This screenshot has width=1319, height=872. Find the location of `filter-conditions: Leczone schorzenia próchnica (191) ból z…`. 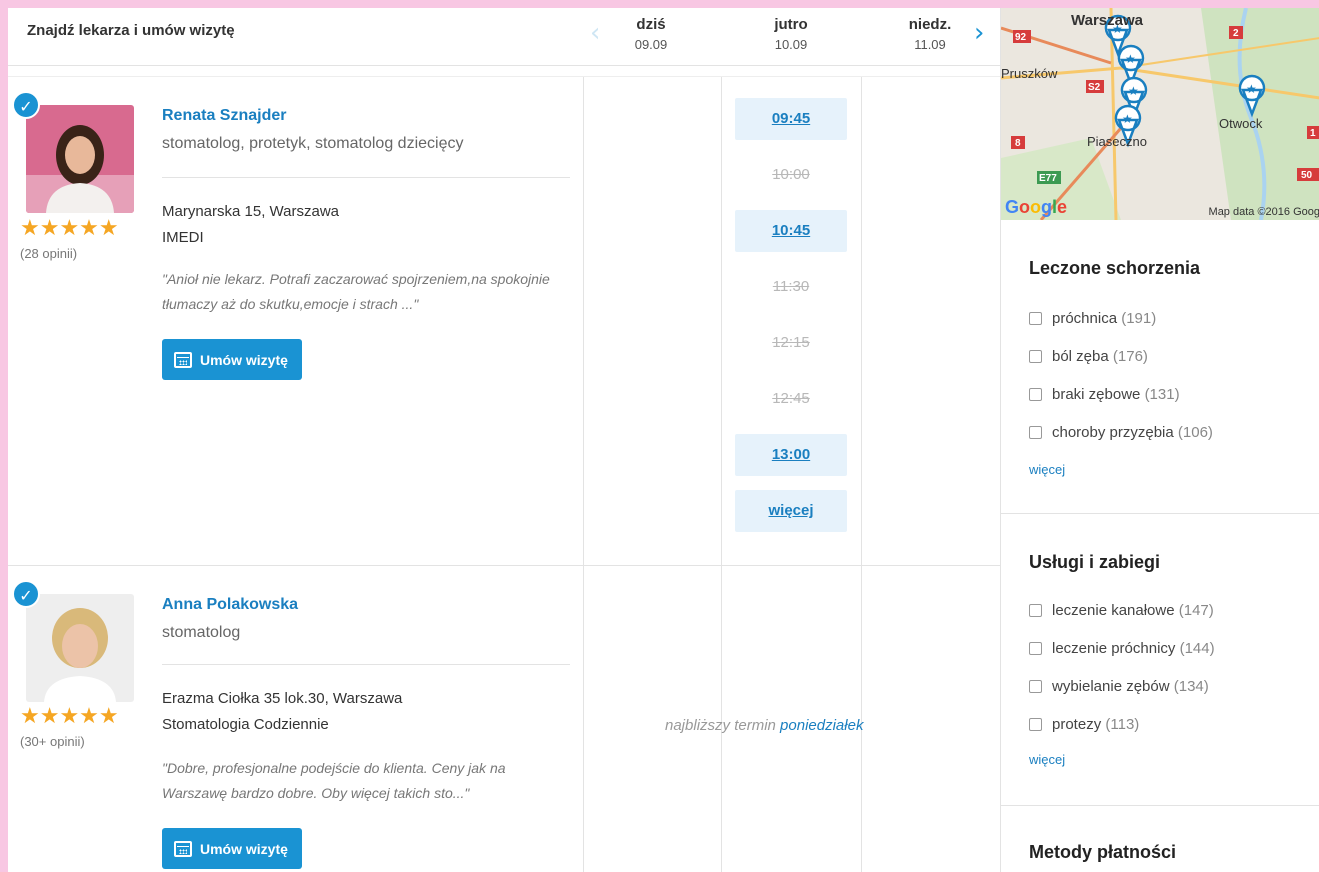

filter-conditions: Leczone schorzenia próchnica (191) ból z… is located at coordinates (1160, 367).